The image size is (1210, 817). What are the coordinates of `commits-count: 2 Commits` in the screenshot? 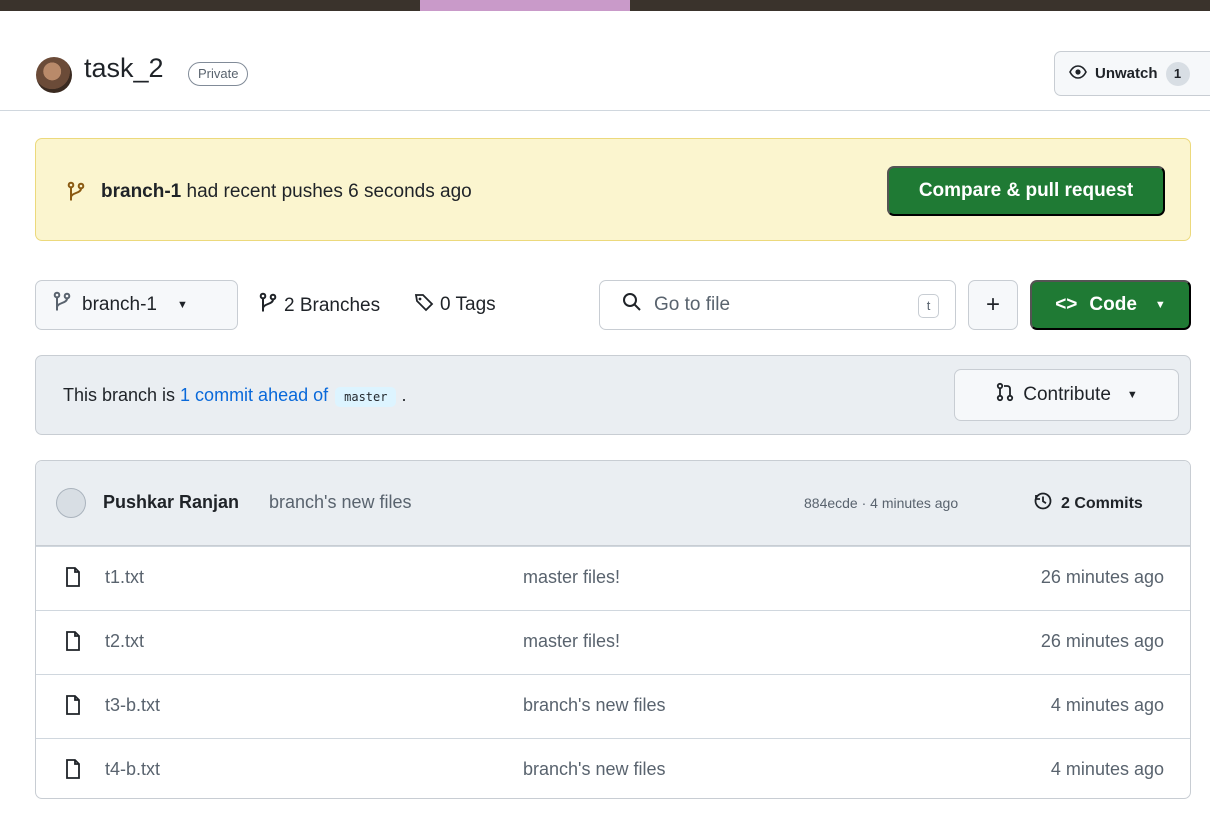 It's located at (1102, 503).